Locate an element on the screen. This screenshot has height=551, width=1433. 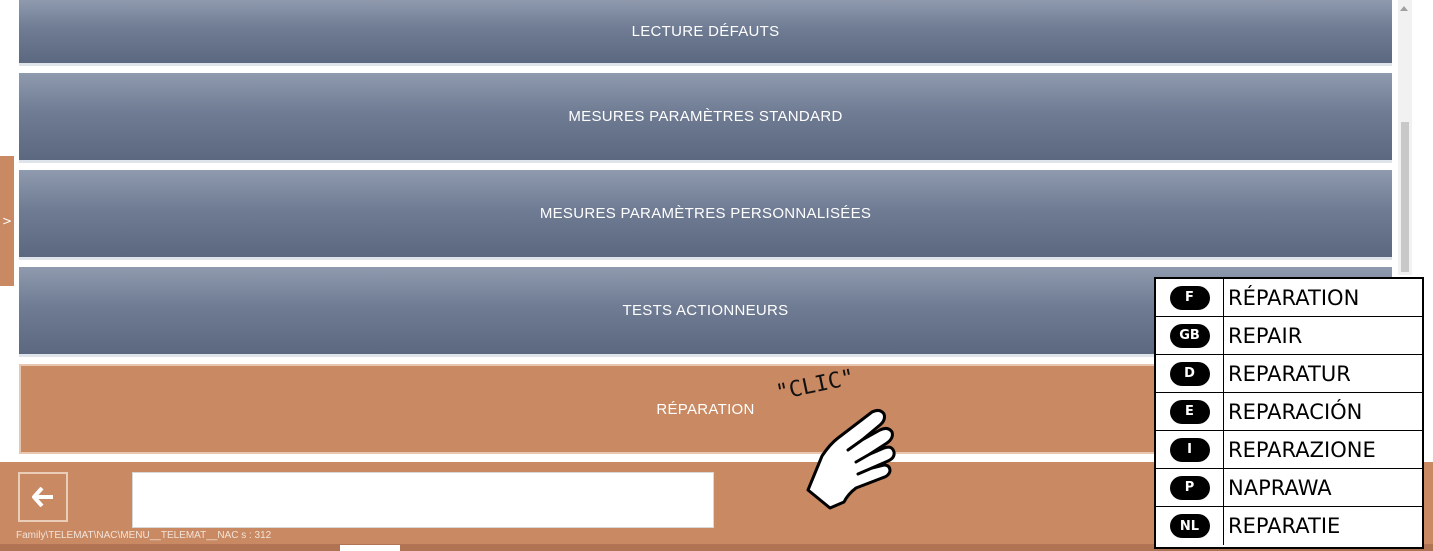
legend-badge-cell: P is located at coordinates (1190, 487).